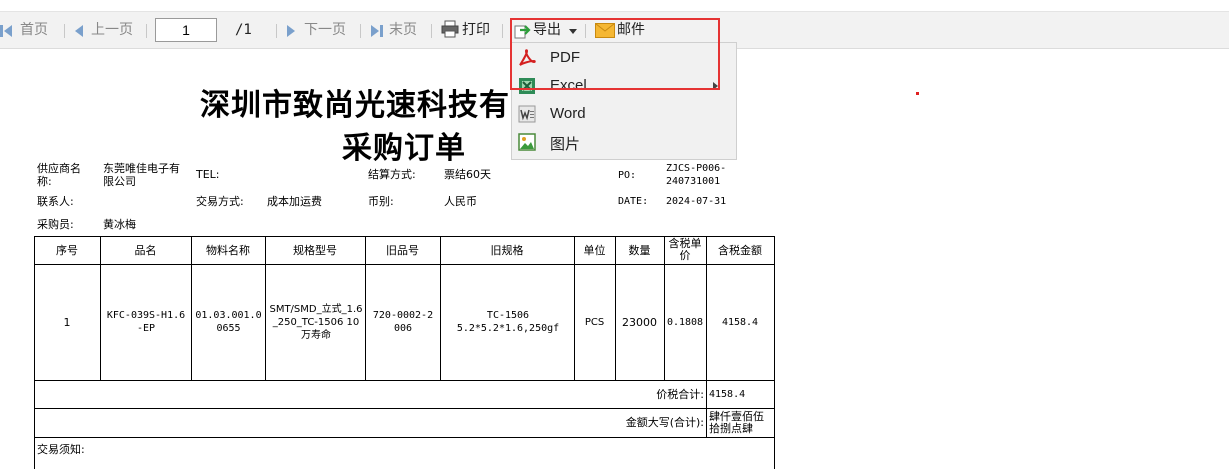 This screenshot has width=1229, height=469. Describe the element at coordinates (381, 31) in the screenshot. I see `last-page-bar` at that location.